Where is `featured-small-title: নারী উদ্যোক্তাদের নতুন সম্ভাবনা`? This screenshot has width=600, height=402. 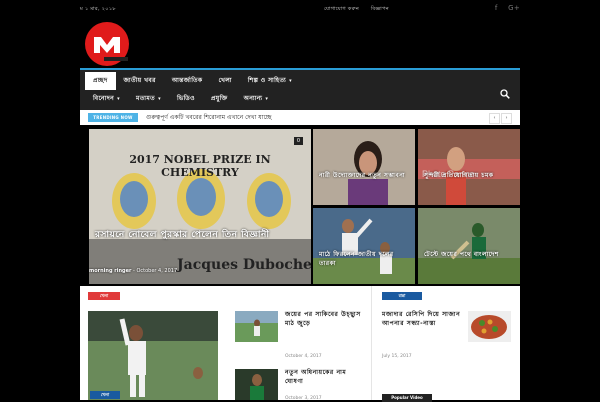 featured-small-title: নারী উদ্যোক্তাদের নতুন সম্ভাবনা is located at coordinates (364, 175).